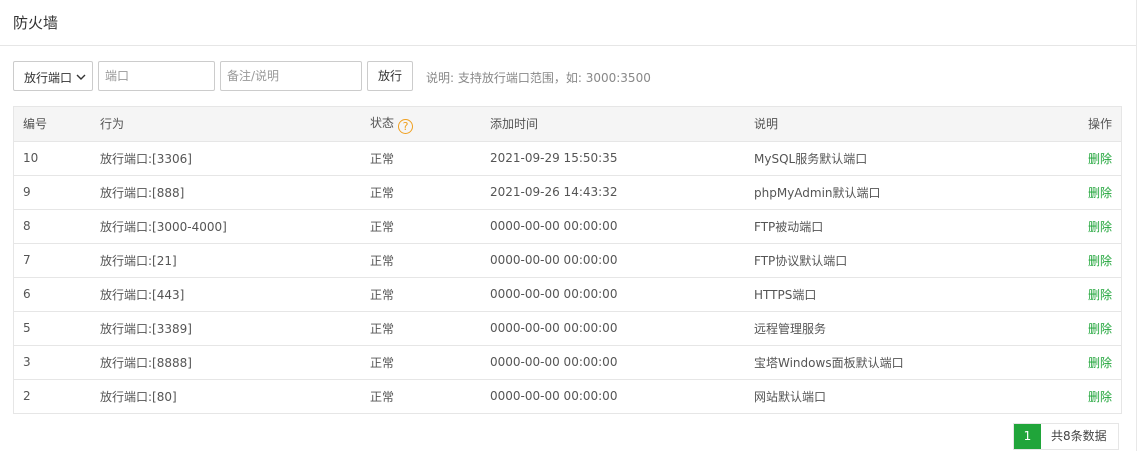  Describe the element at coordinates (57, 328) in the screenshot. I see `rule-id: 5` at that location.